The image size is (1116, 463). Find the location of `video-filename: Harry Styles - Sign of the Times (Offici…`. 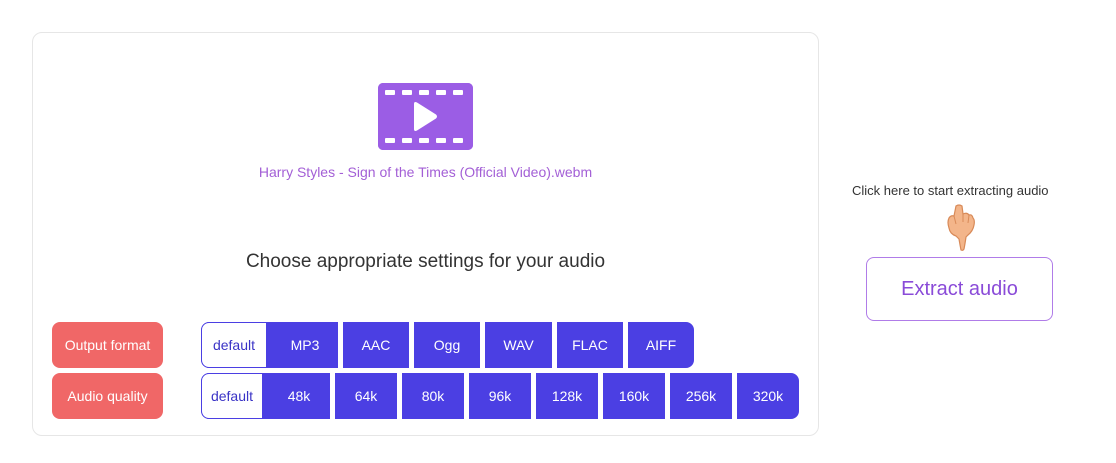

video-filename: Harry Styles - Sign of the Times (Offici… is located at coordinates (425, 172).